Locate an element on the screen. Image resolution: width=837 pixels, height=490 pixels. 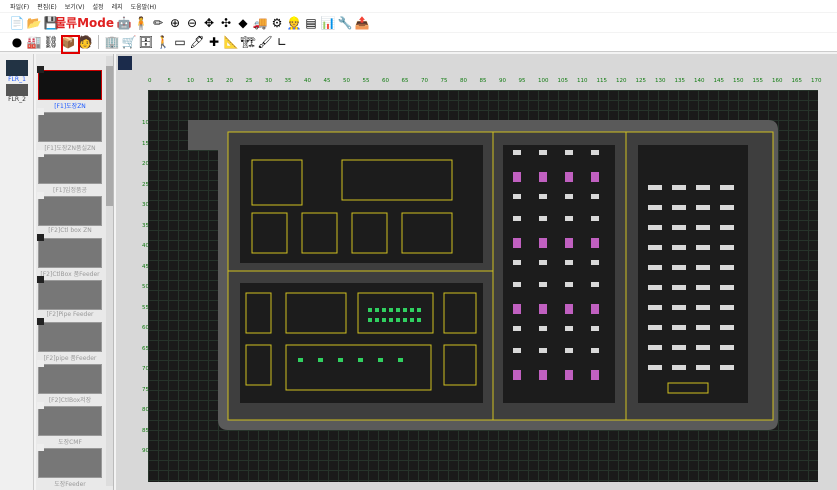
thumbnail-scrollbar is located at coordinates (109, 271).